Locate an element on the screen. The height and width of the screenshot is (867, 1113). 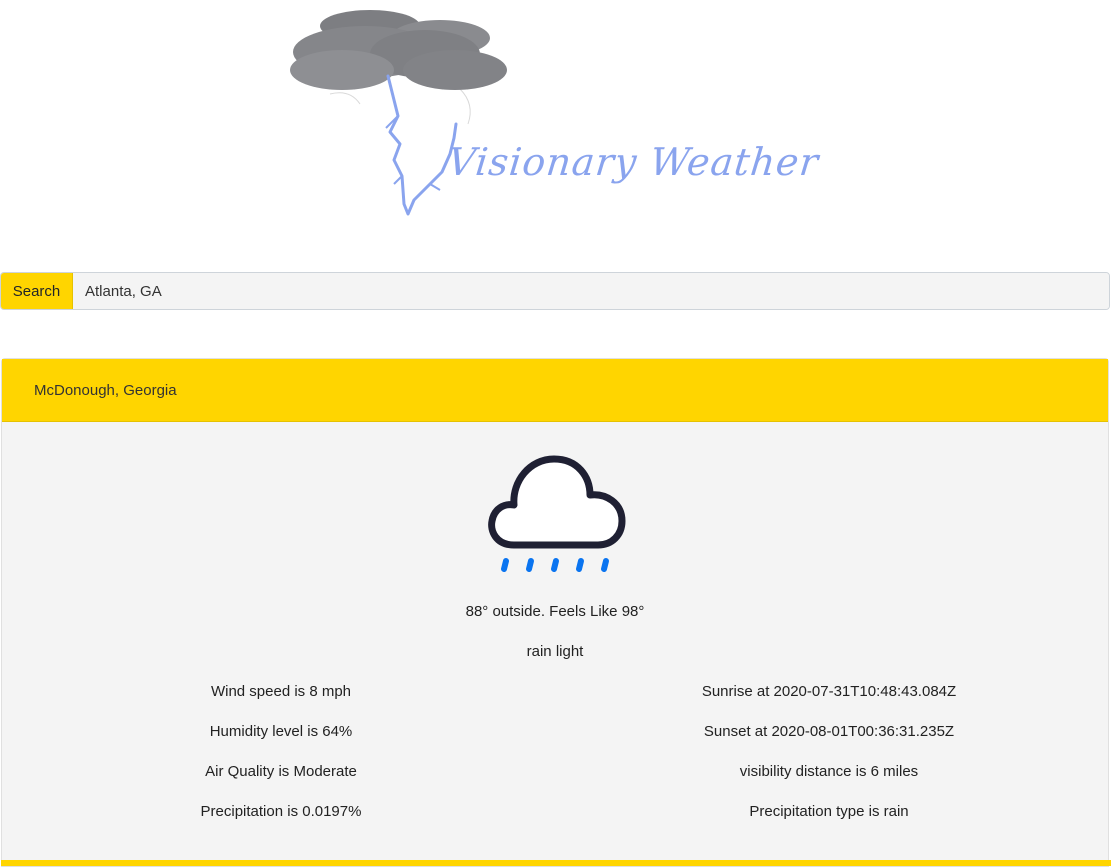
logo-text: Visionary Weather is located at coordinates (633, 162).